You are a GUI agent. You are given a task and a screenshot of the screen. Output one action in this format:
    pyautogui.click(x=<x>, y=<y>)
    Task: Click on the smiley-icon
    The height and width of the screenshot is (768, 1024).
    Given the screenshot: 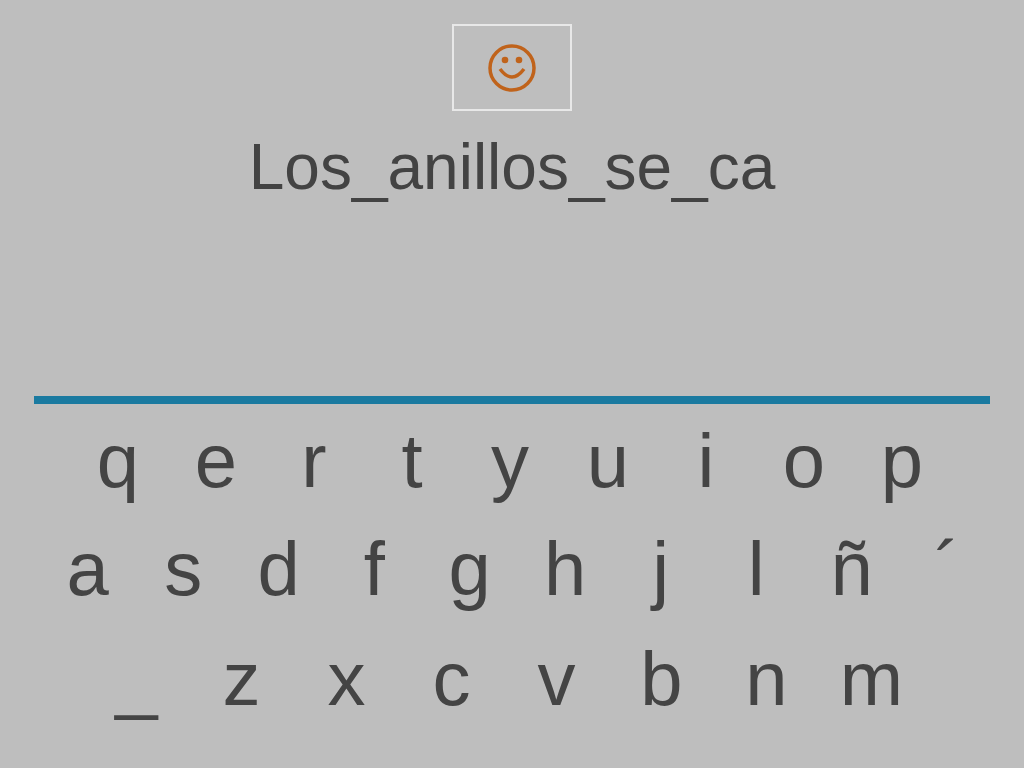 What is the action you would take?
    pyautogui.click(x=512, y=67)
    